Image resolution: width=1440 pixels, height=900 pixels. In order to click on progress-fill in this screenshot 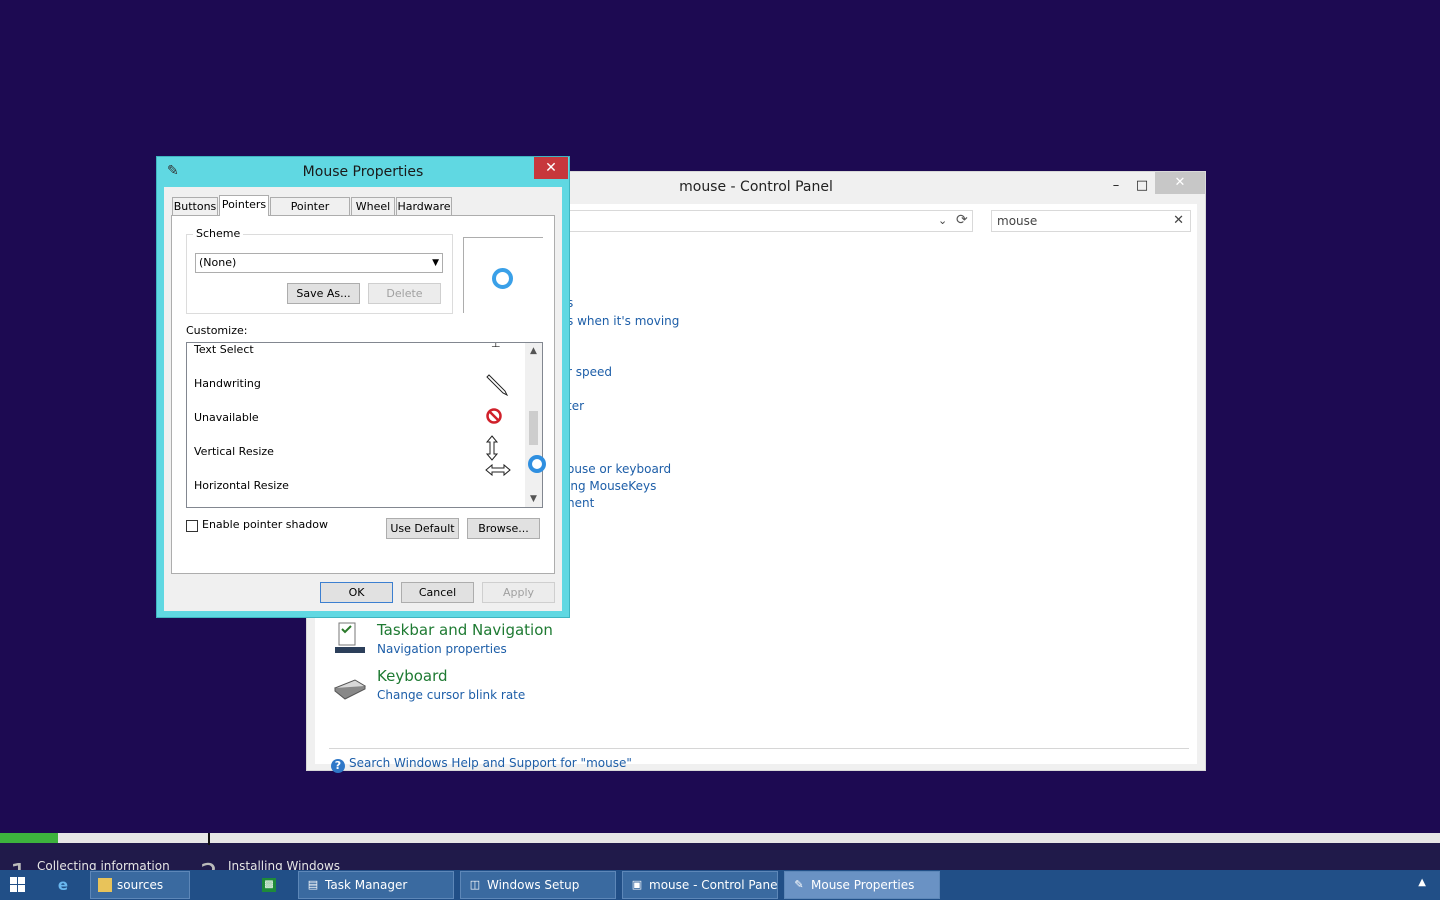, I will do `click(29, 838)`.